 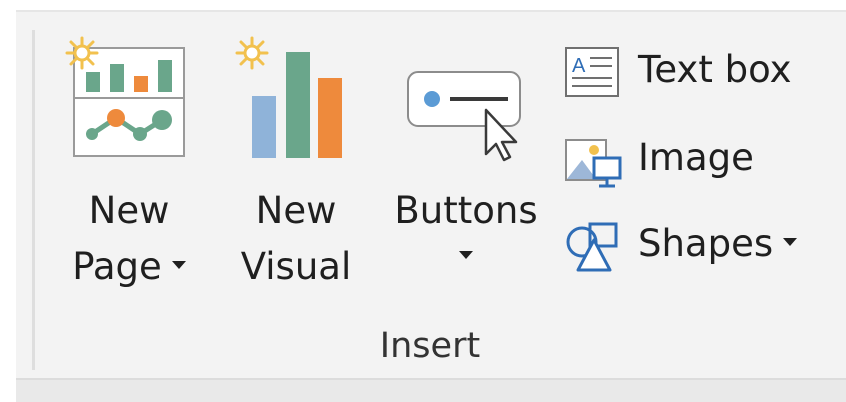 I want to click on shapes-button: Shapes, so click(x=690, y=244).